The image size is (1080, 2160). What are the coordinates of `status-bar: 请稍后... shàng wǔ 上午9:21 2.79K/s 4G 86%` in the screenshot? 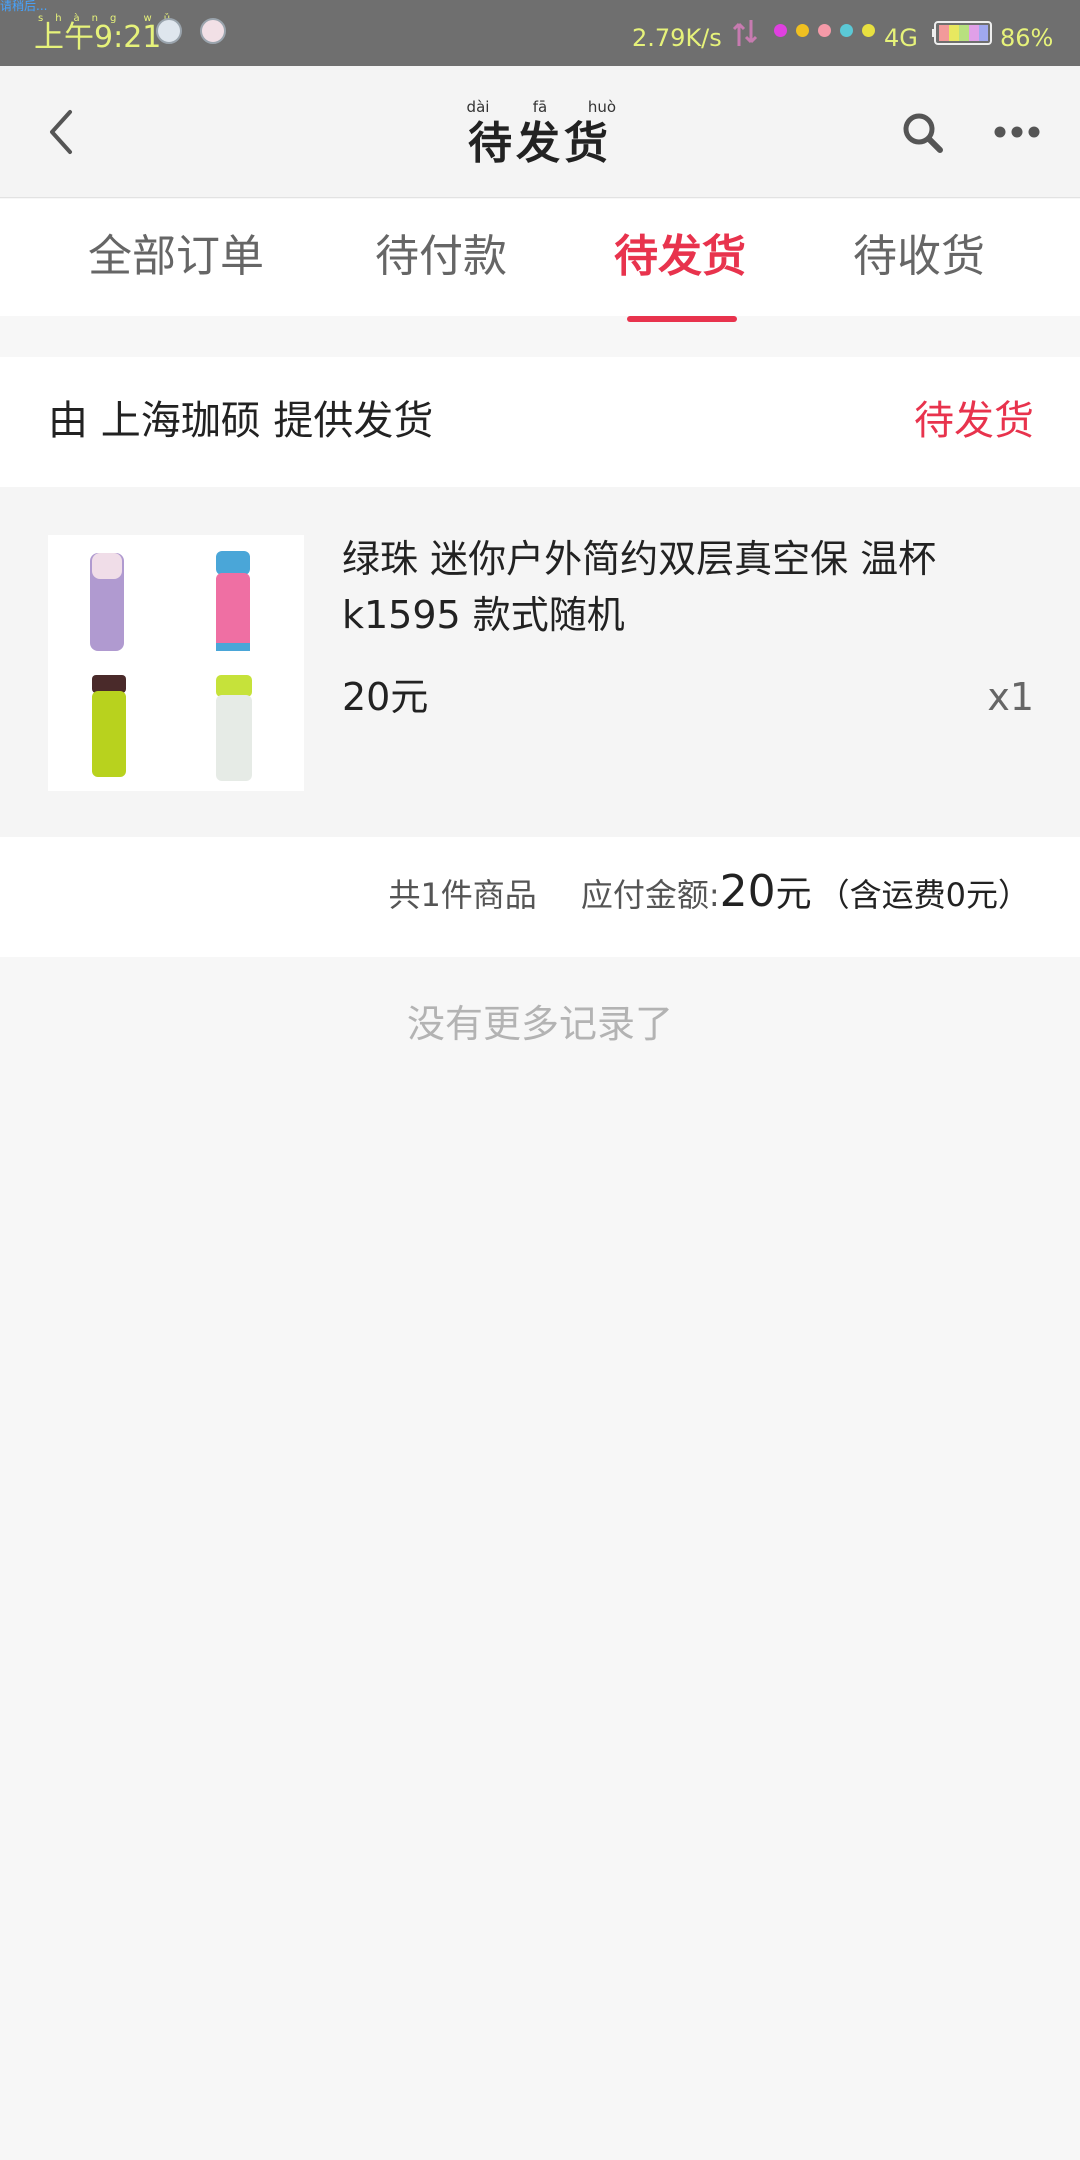 It's located at (540, 33).